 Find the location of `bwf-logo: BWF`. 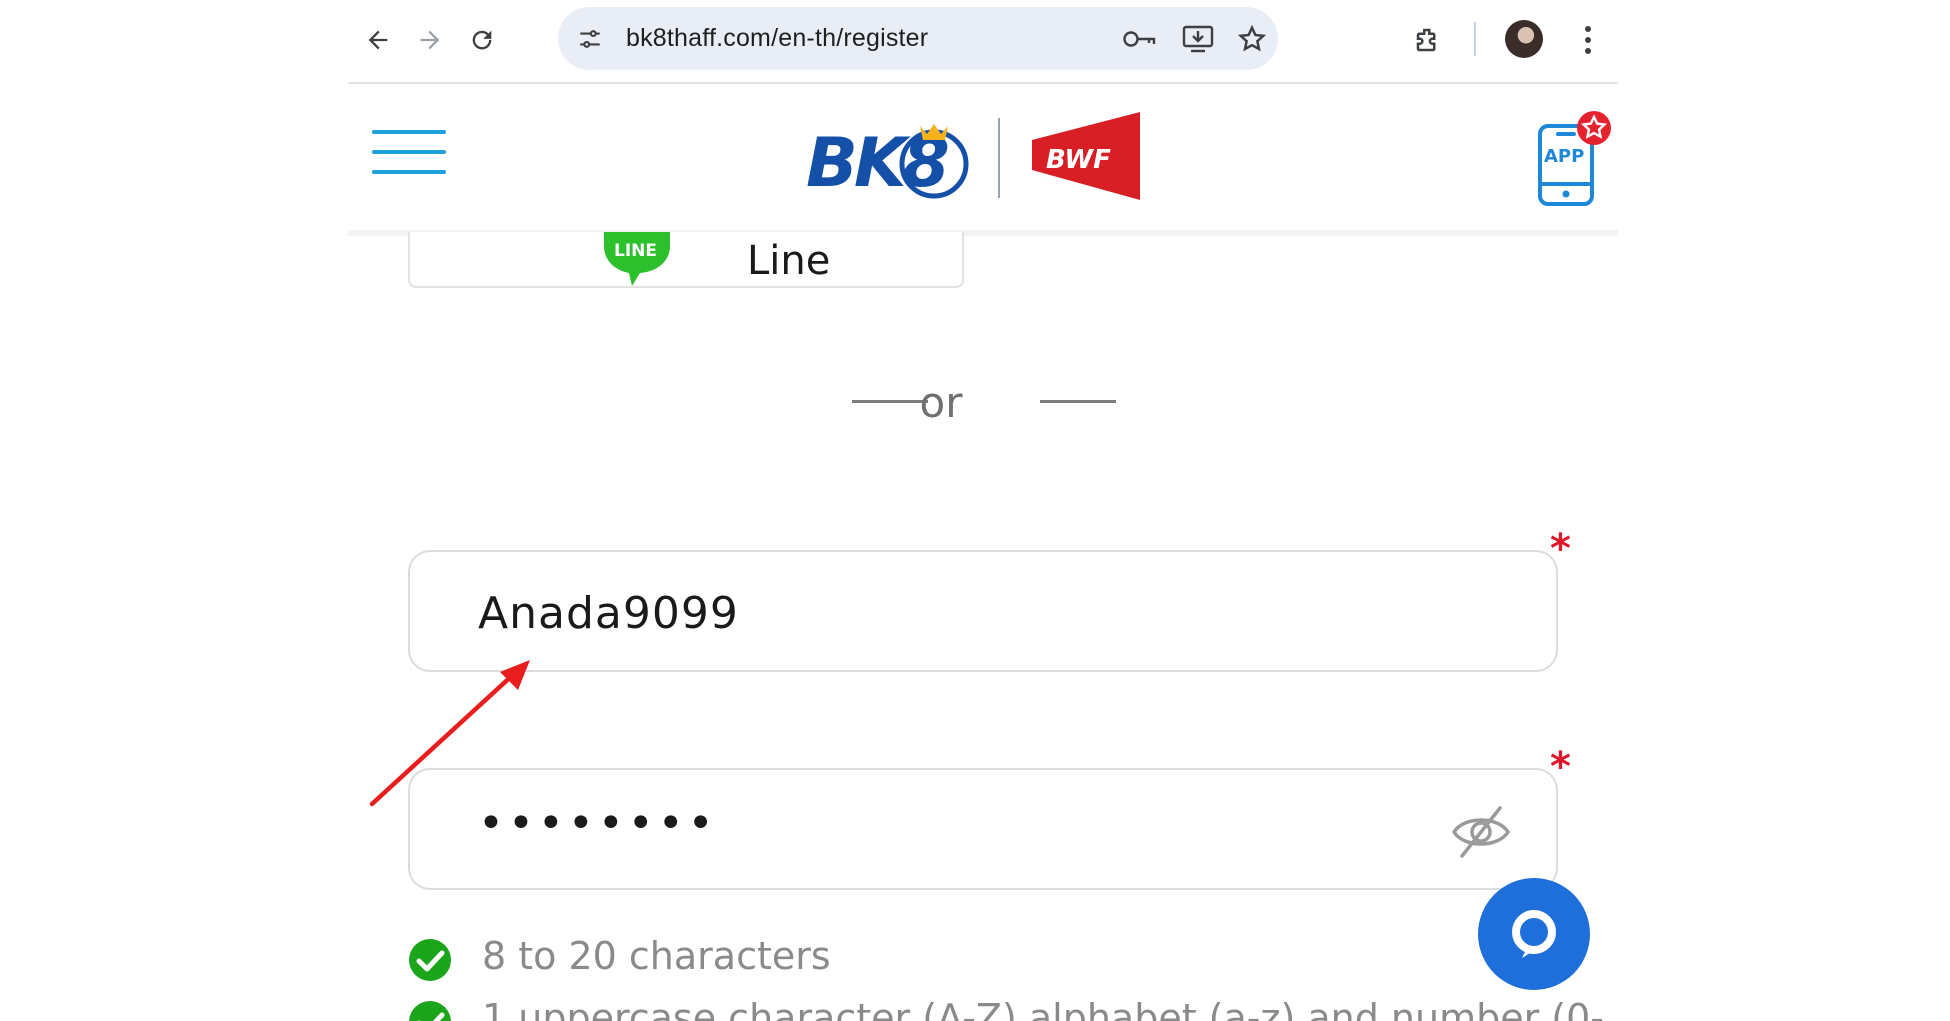

bwf-logo: BWF is located at coordinates (1087, 156).